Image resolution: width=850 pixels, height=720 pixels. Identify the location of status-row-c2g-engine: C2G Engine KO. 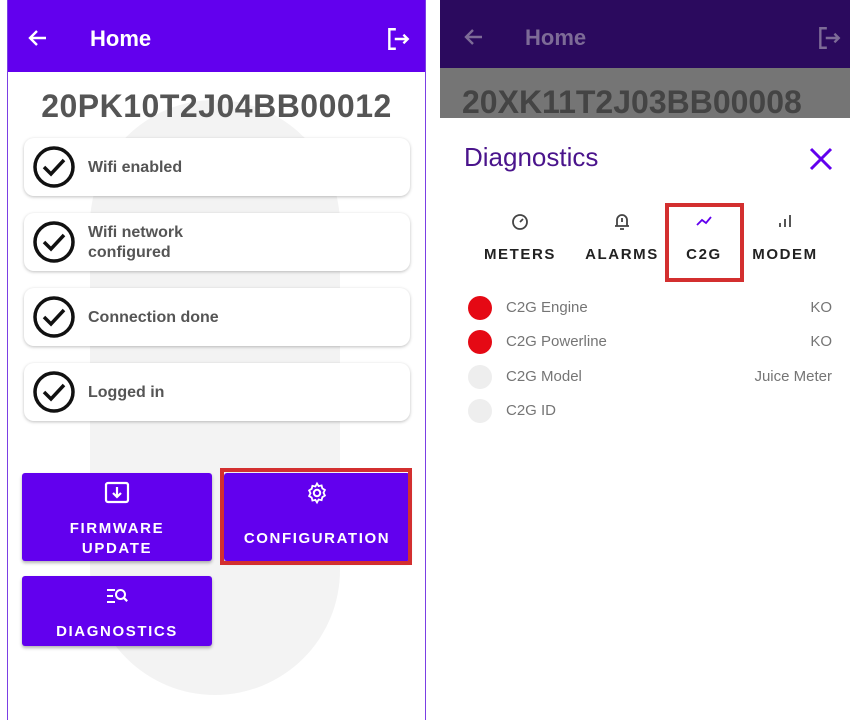
(650, 307).